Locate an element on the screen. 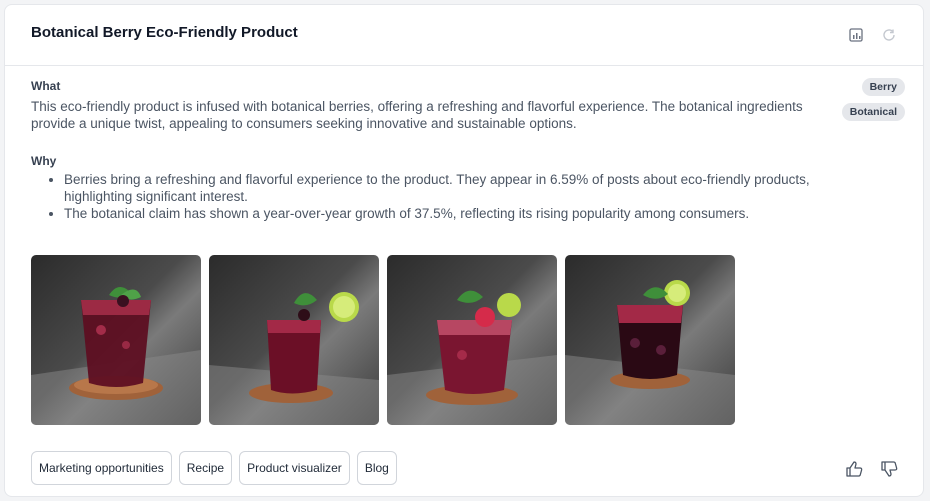 This screenshot has width=930, height=501. what-label: What is located at coordinates (46, 86).